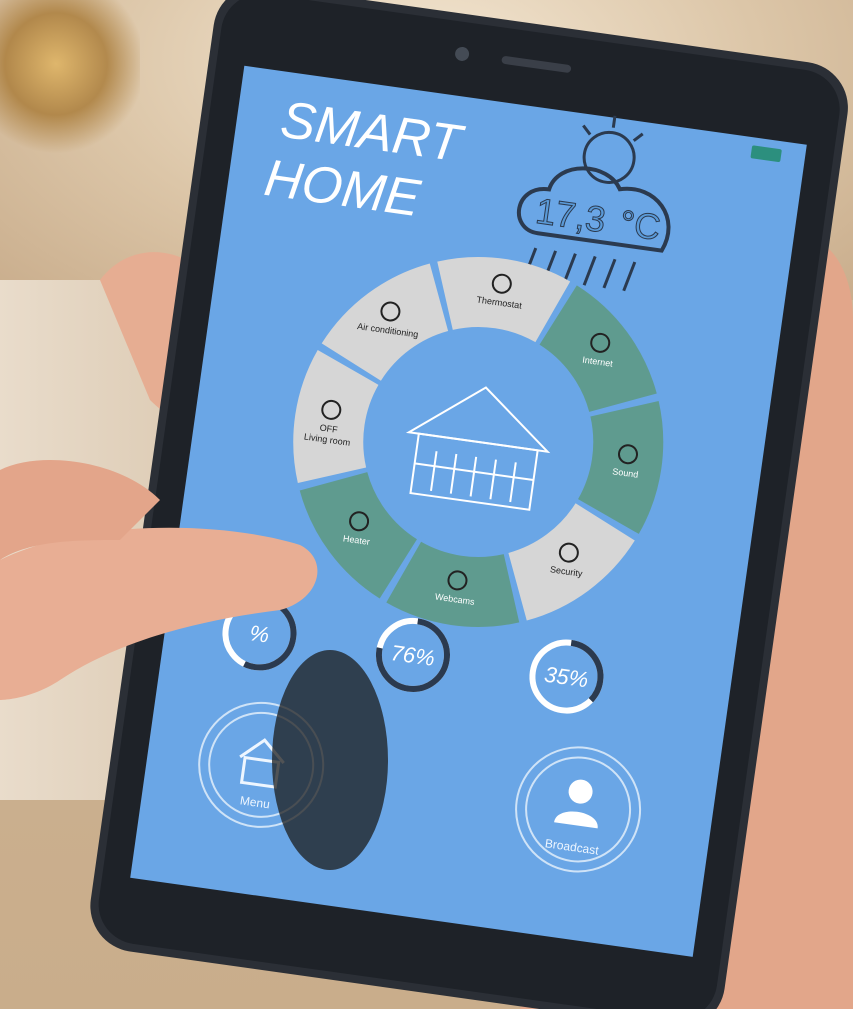  Describe the element at coordinates (640, 225) in the screenshot. I see `weather-unit: °C` at that location.